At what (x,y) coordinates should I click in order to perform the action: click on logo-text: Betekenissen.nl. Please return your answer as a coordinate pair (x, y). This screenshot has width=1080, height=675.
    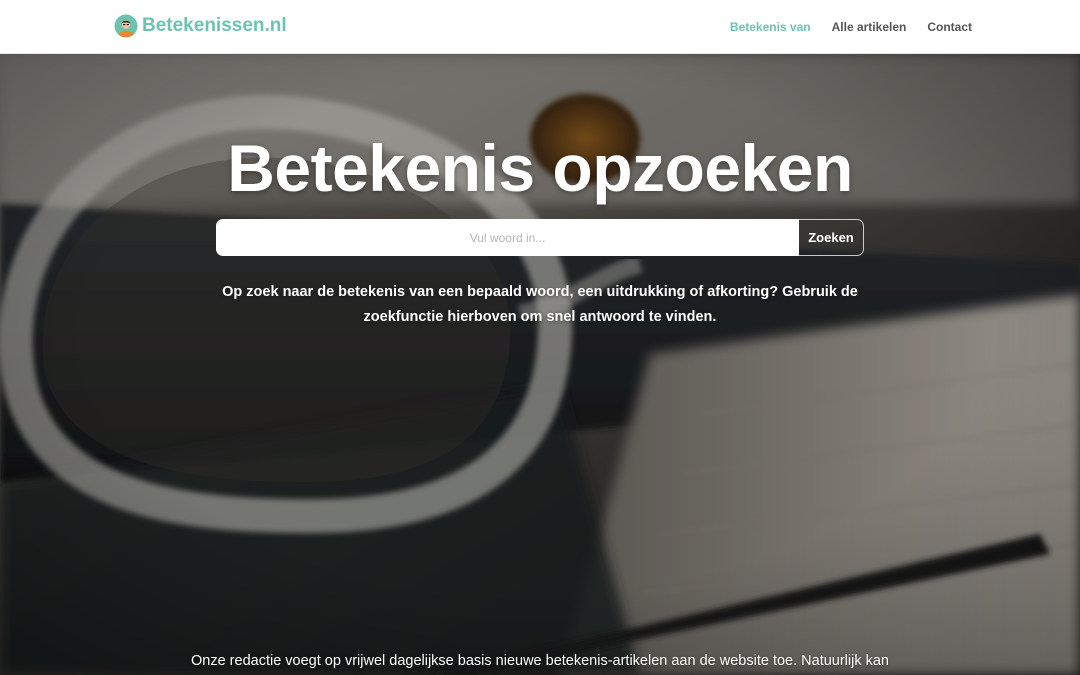
    Looking at the image, I should click on (214, 26).